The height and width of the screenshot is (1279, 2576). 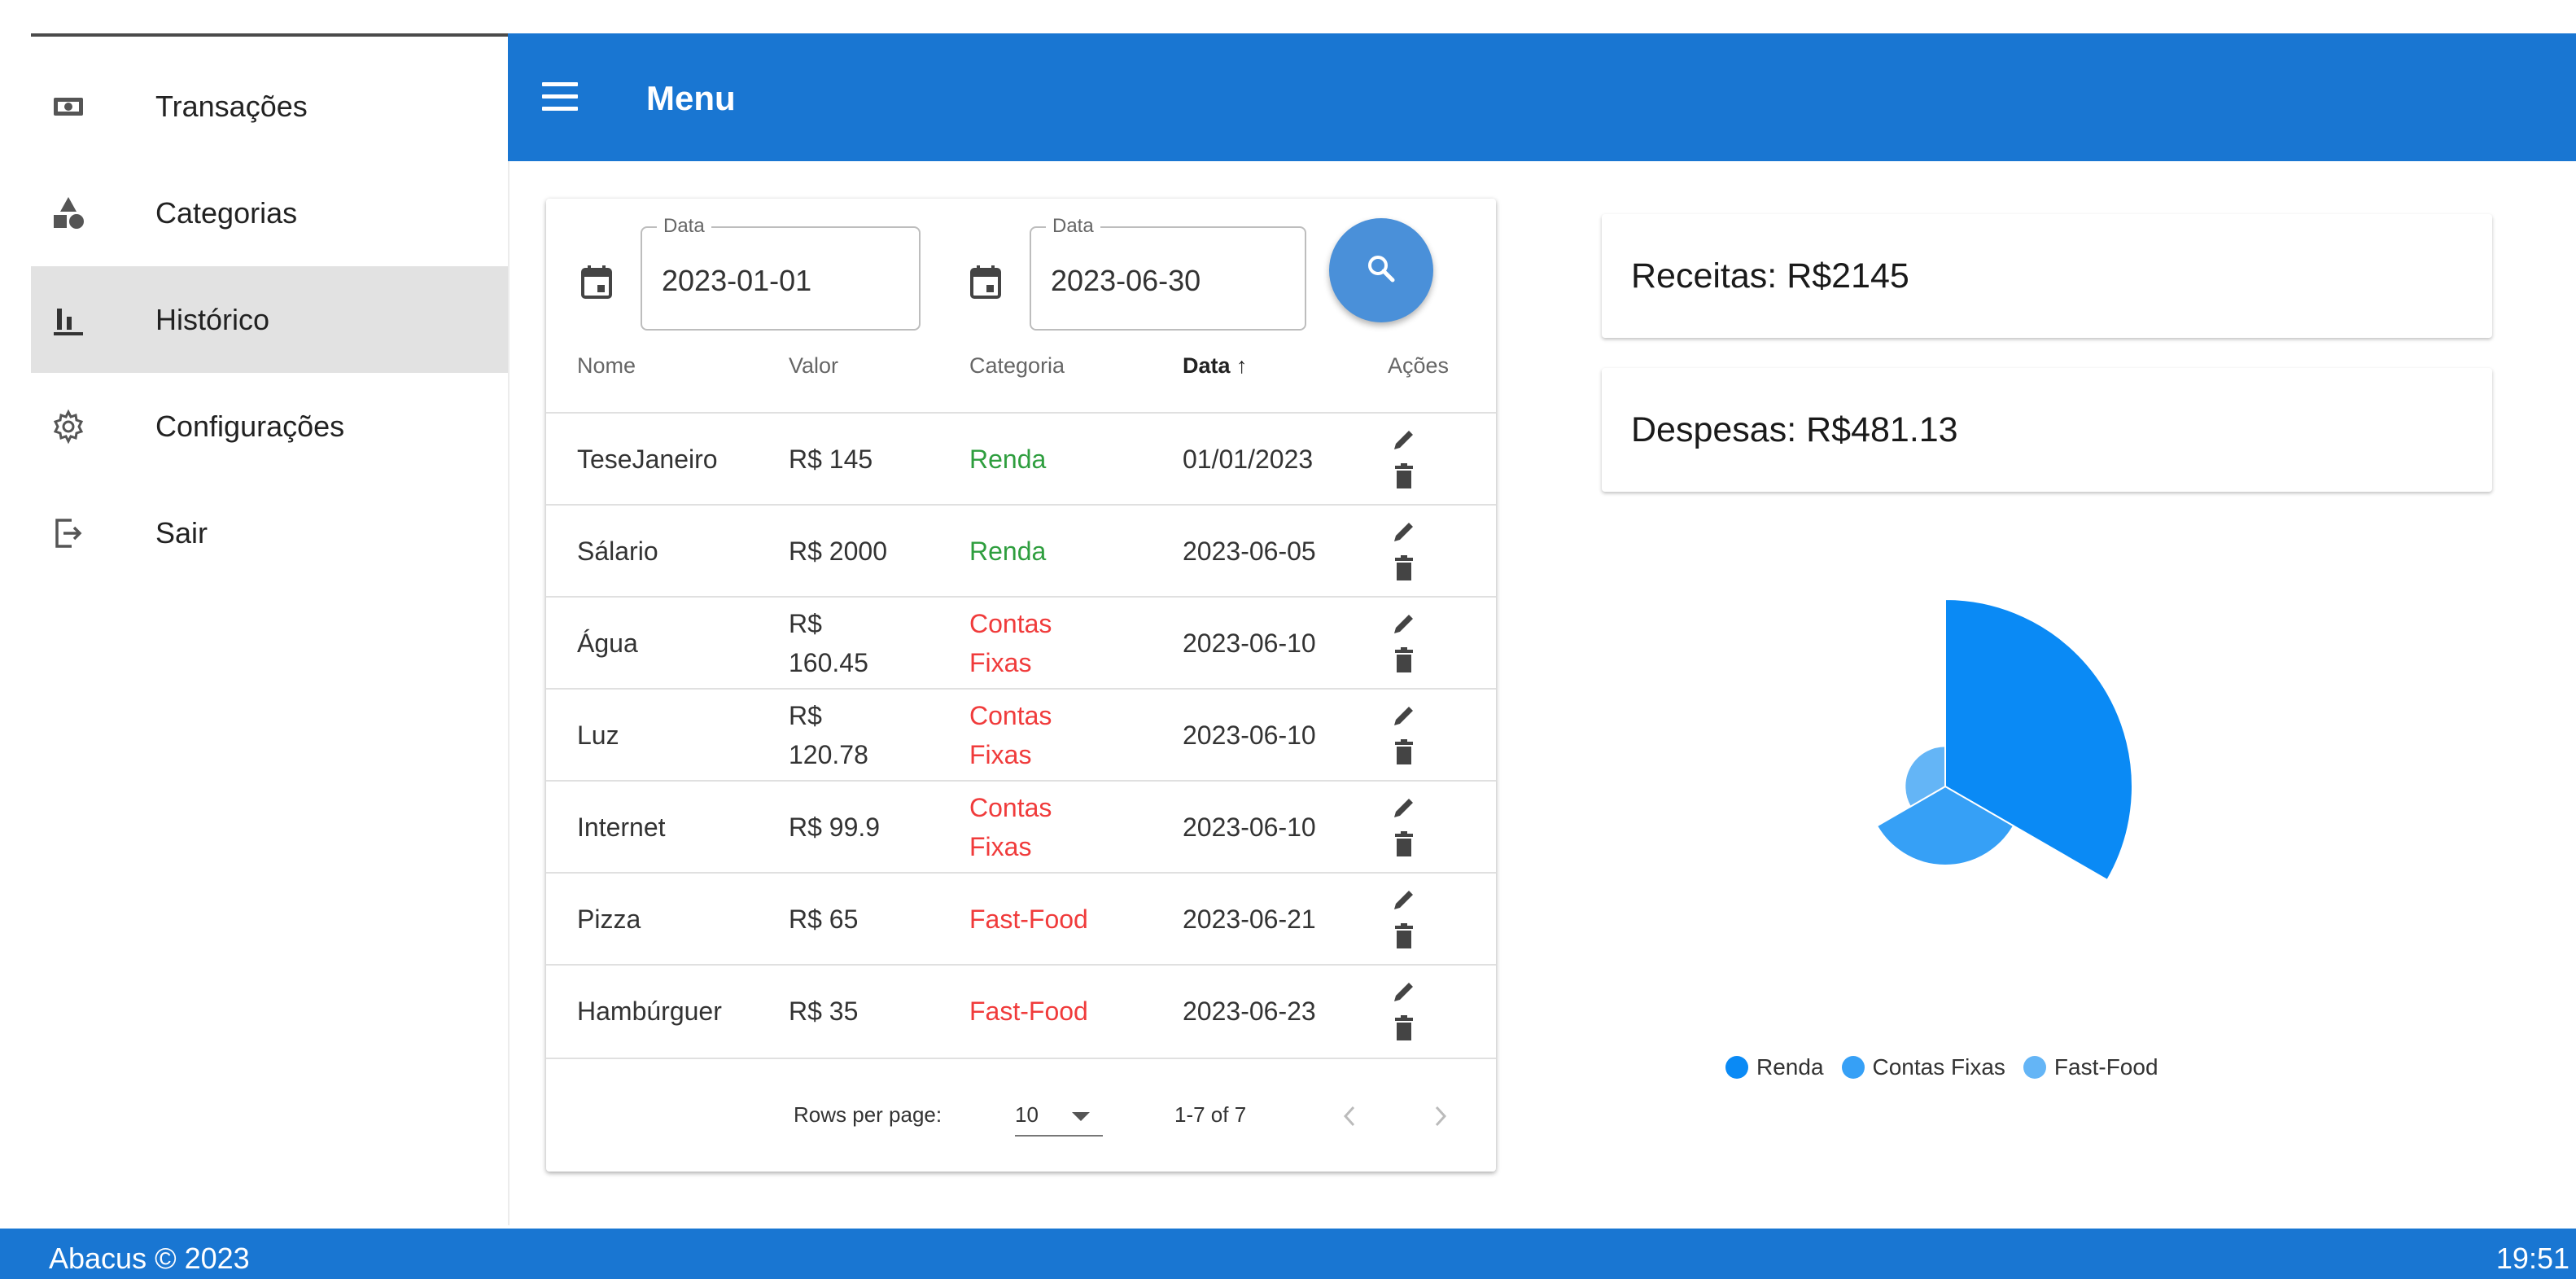 I want to click on cell-valor: R$ 120.78, so click(x=828, y=735).